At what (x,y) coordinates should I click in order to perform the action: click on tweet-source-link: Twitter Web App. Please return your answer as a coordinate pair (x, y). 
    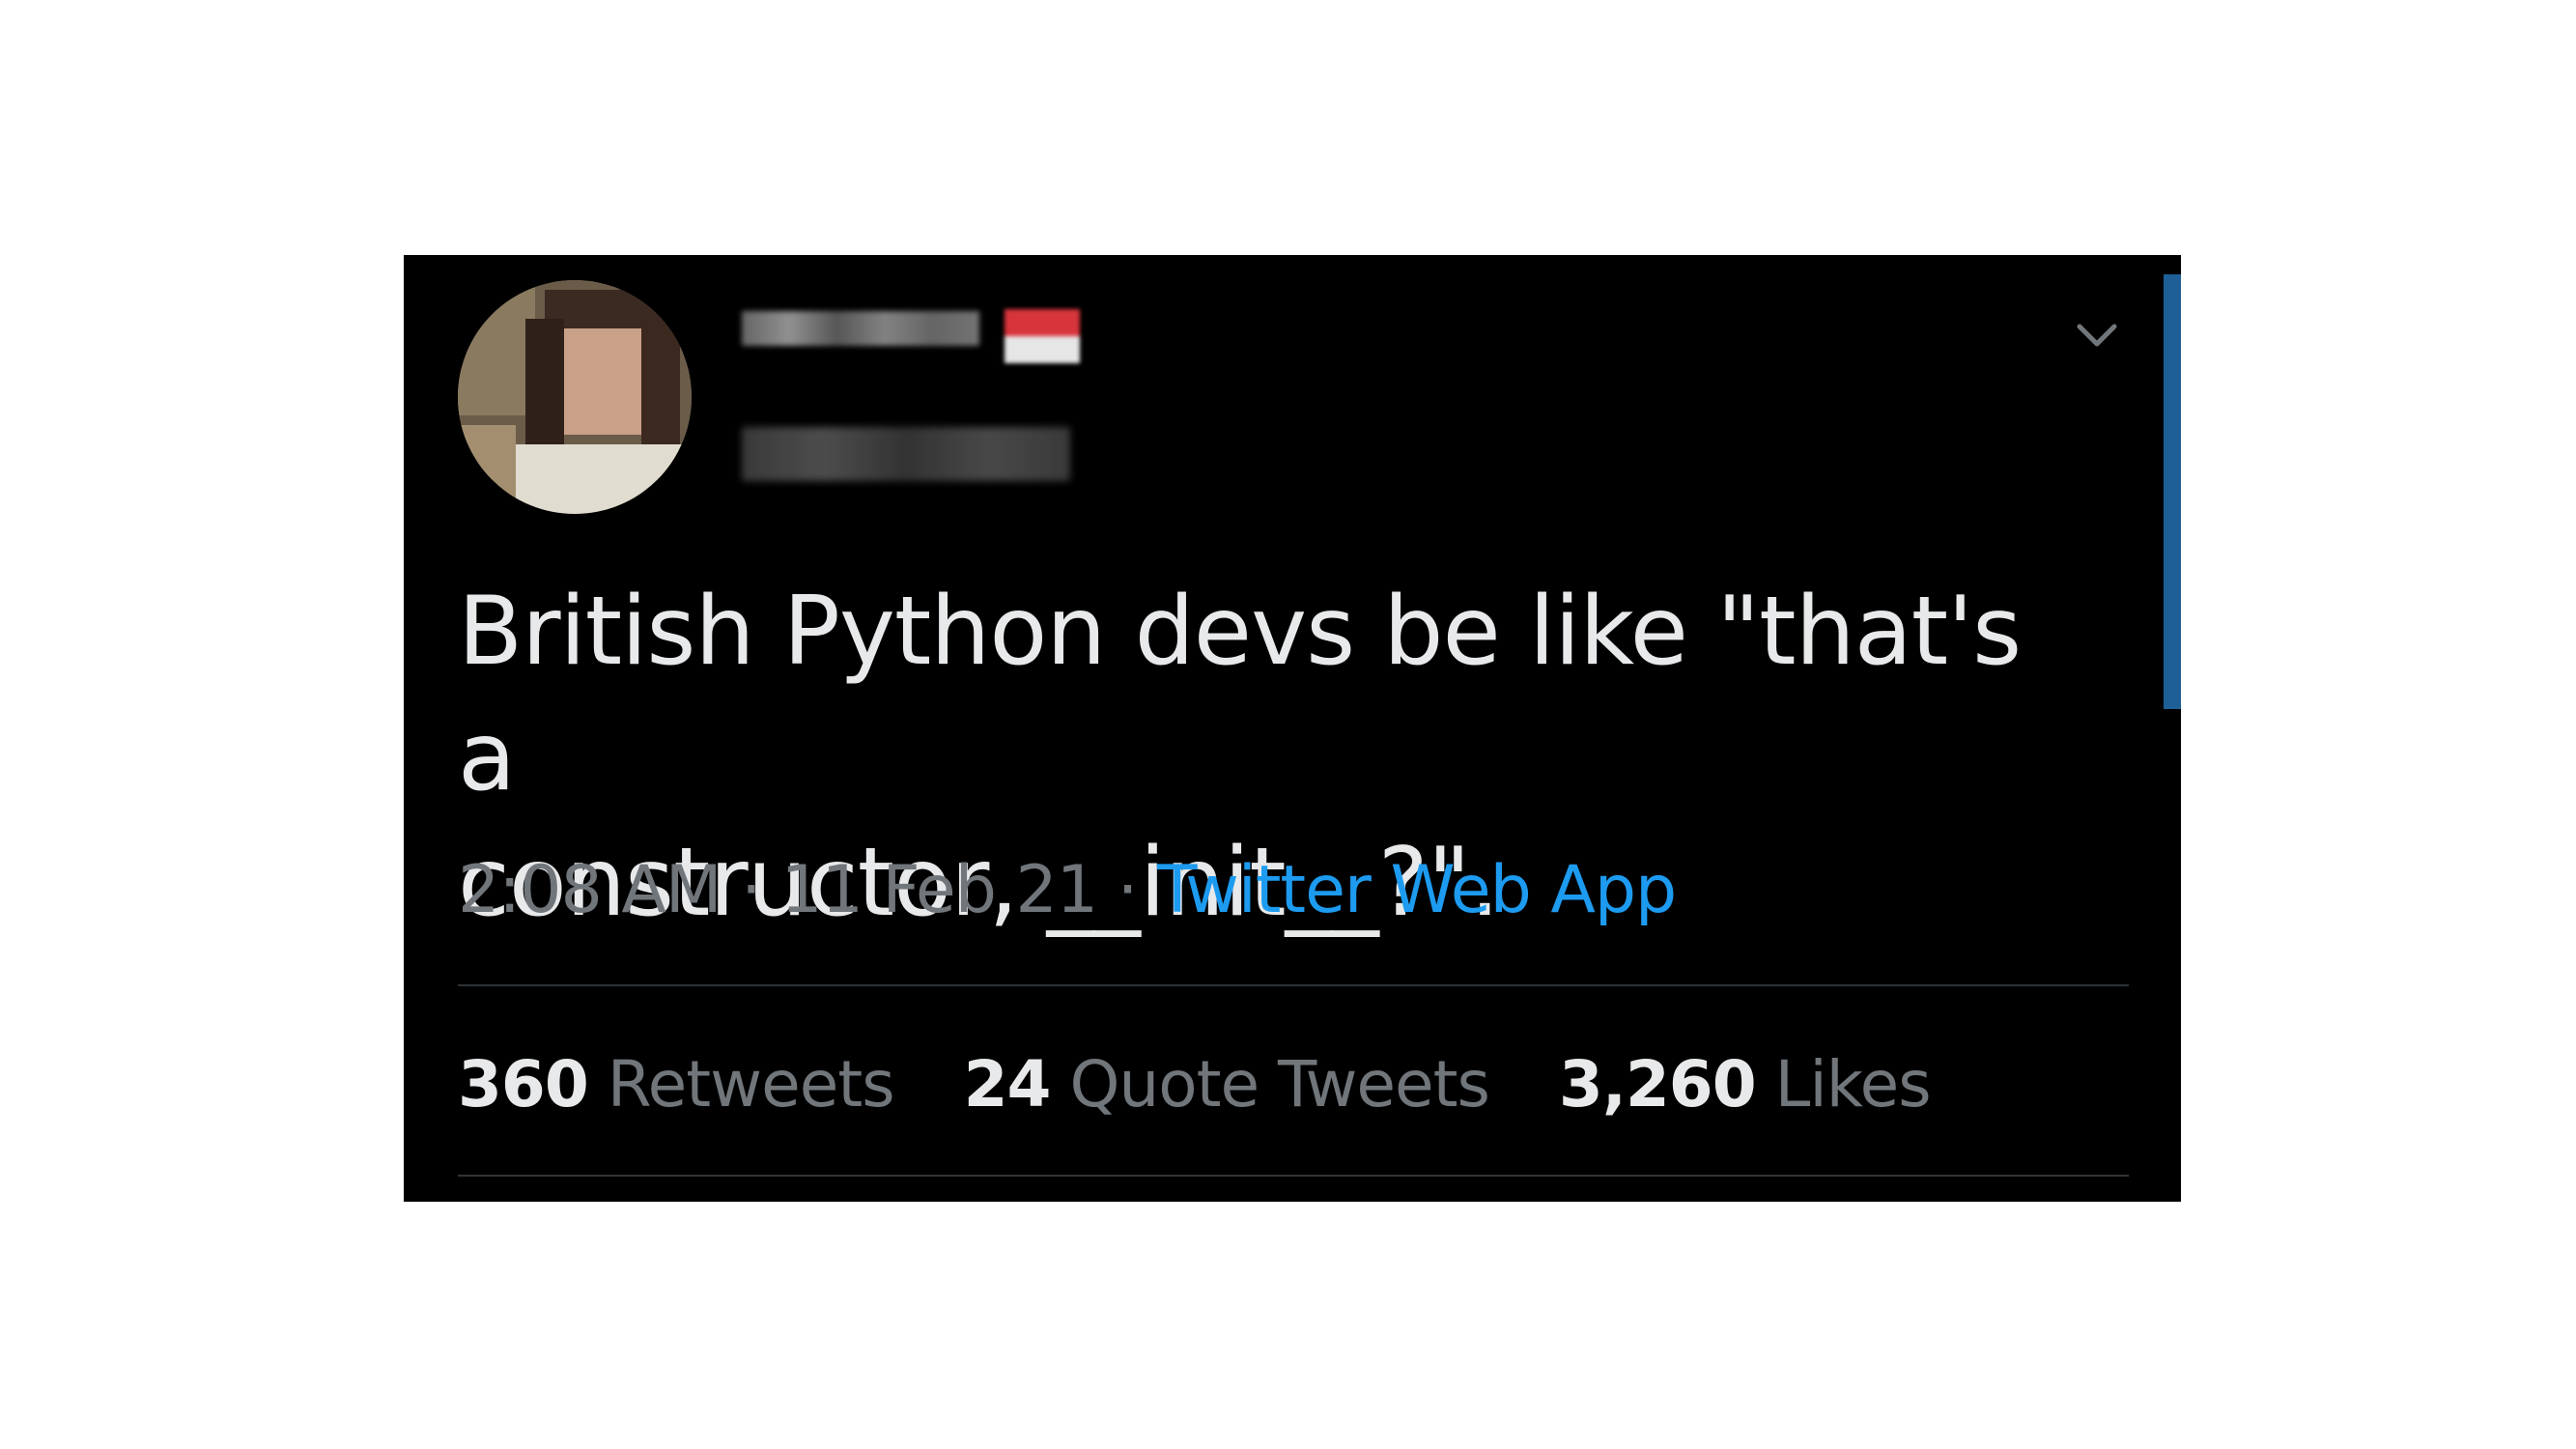
    Looking at the image, I should click on (1417, 890).